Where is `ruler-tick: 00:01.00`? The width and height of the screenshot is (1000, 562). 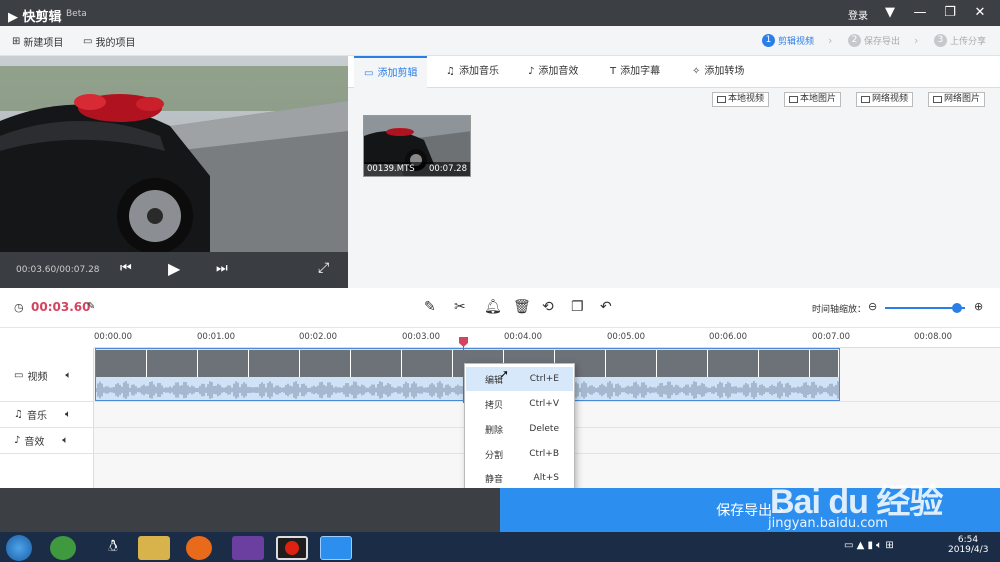 ruler-tick: 00:01.00 is located at coordinates (216, 337).